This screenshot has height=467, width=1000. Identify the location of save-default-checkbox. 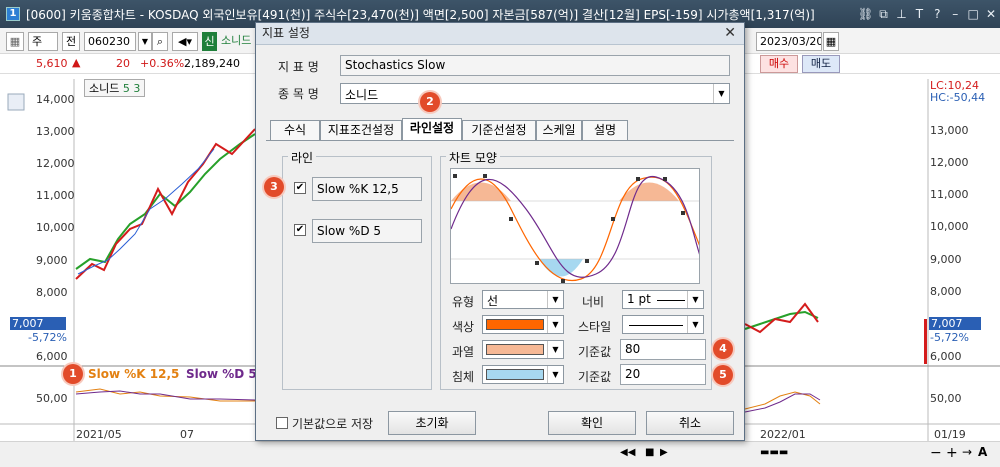
(282, 423).